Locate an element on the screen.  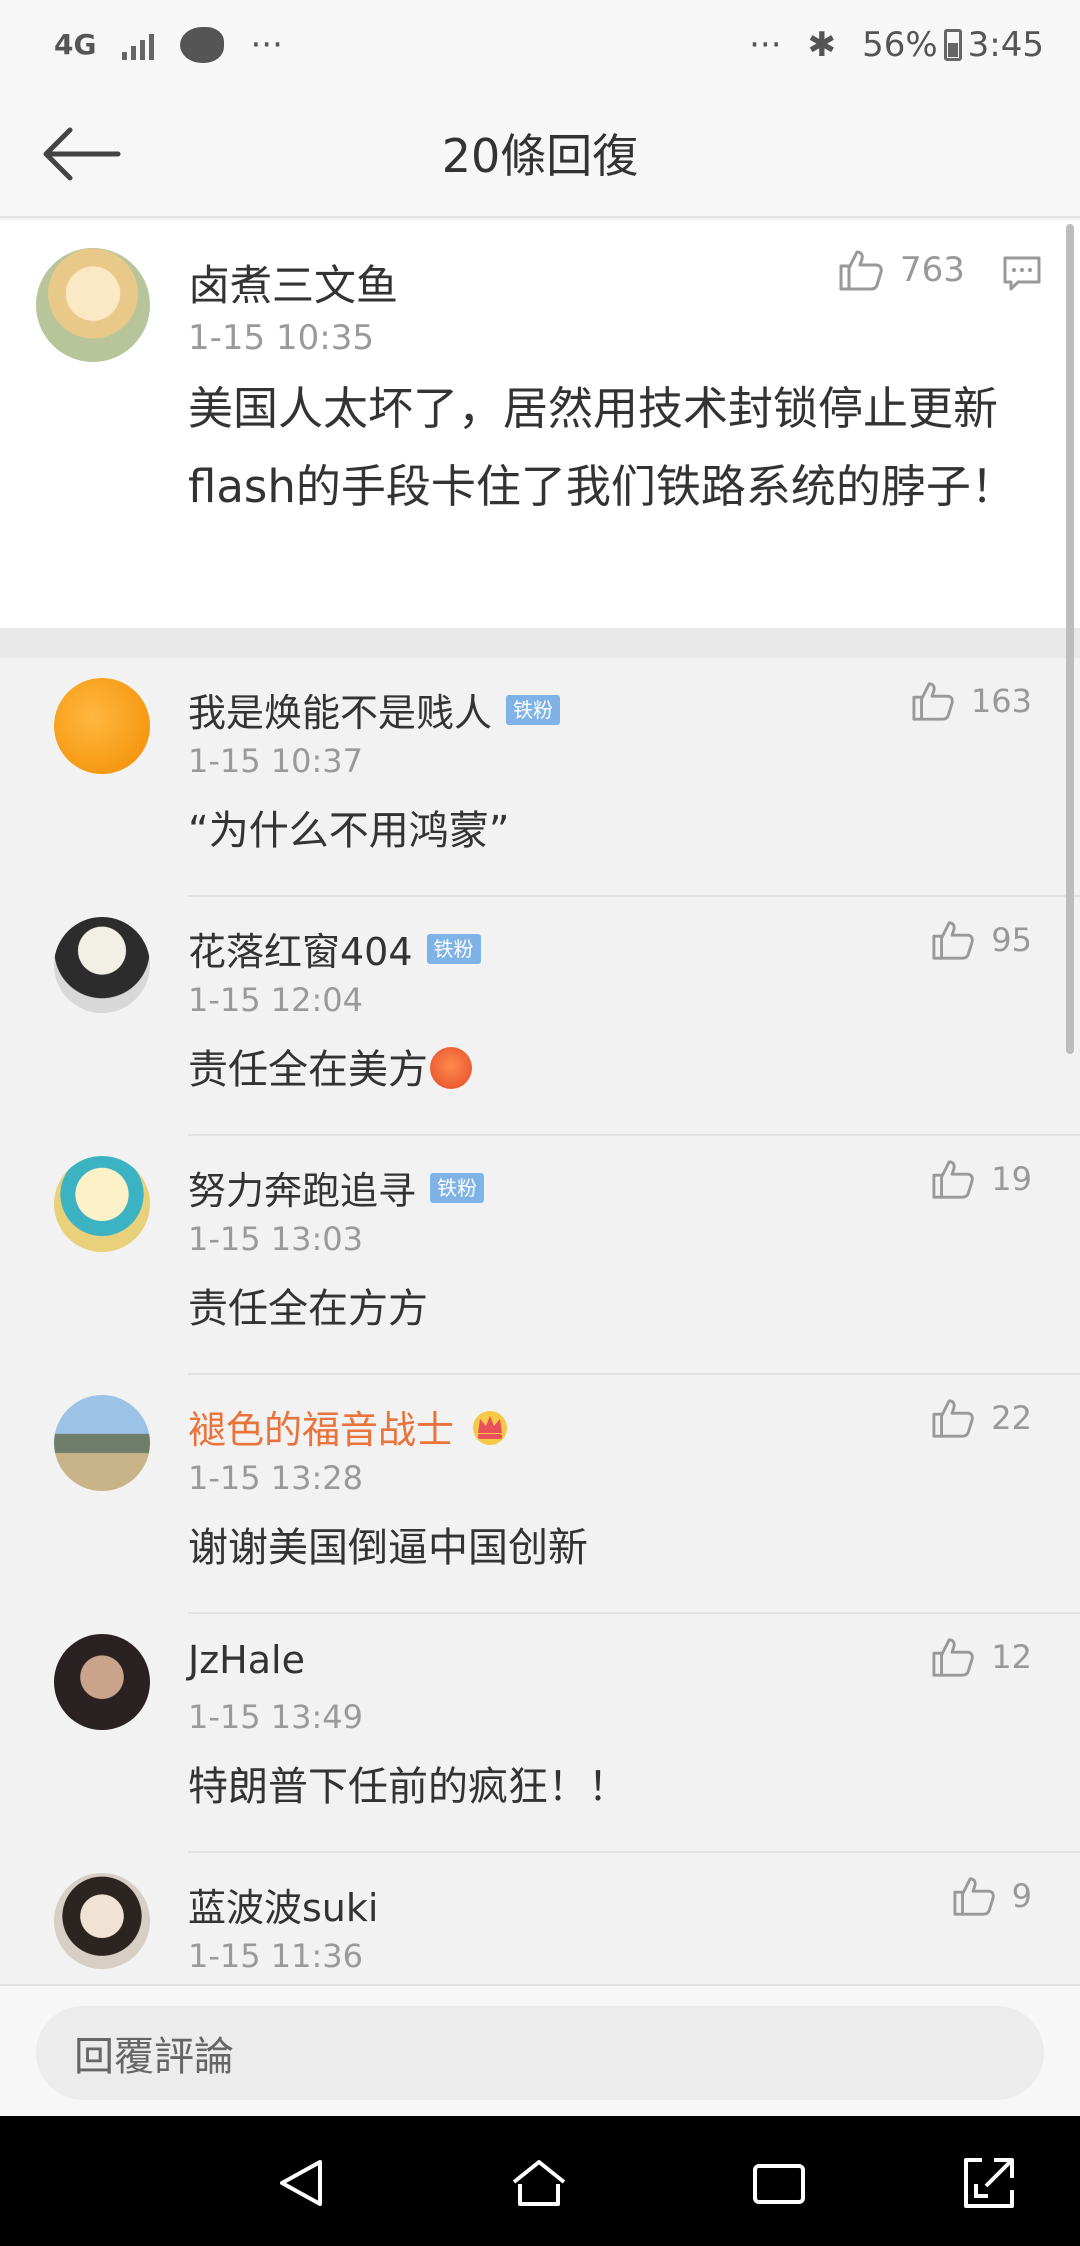
like-button: 163 is located at coordinates (971, 701).